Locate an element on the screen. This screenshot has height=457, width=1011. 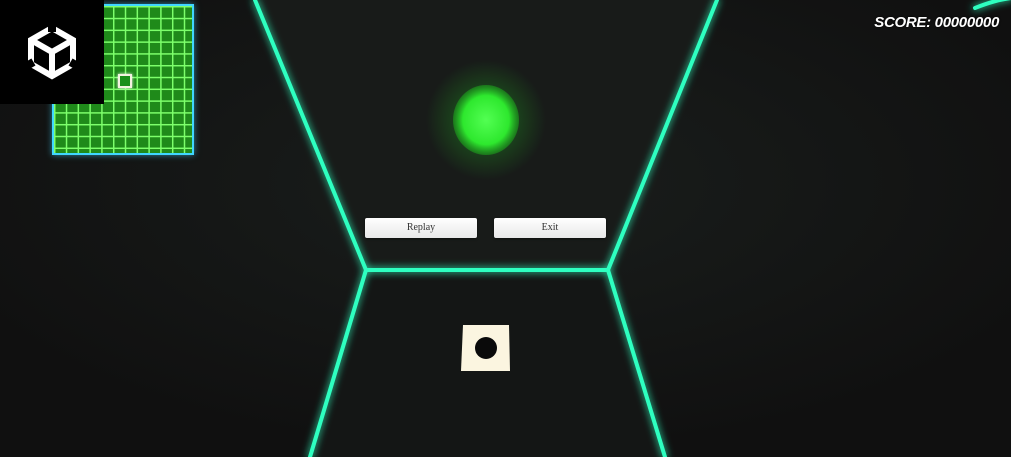
exit-button: Exit is located at coordinates (550, 228).